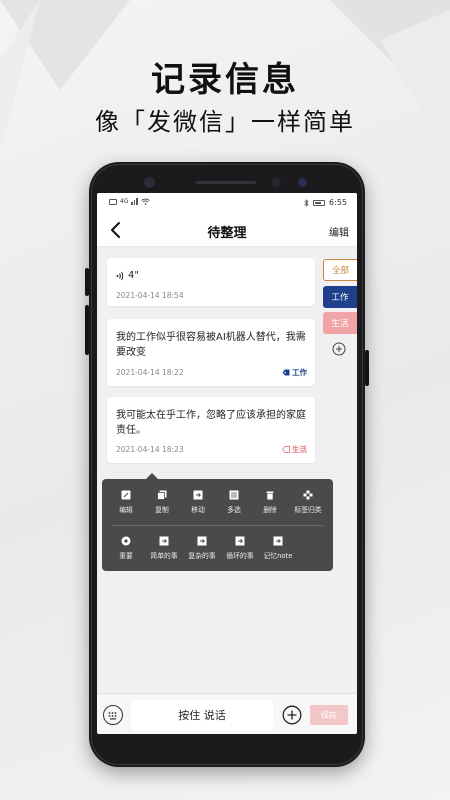 This screenshot has width=450, height=800. I want to click on network-label: 4G, so click(124, 201).